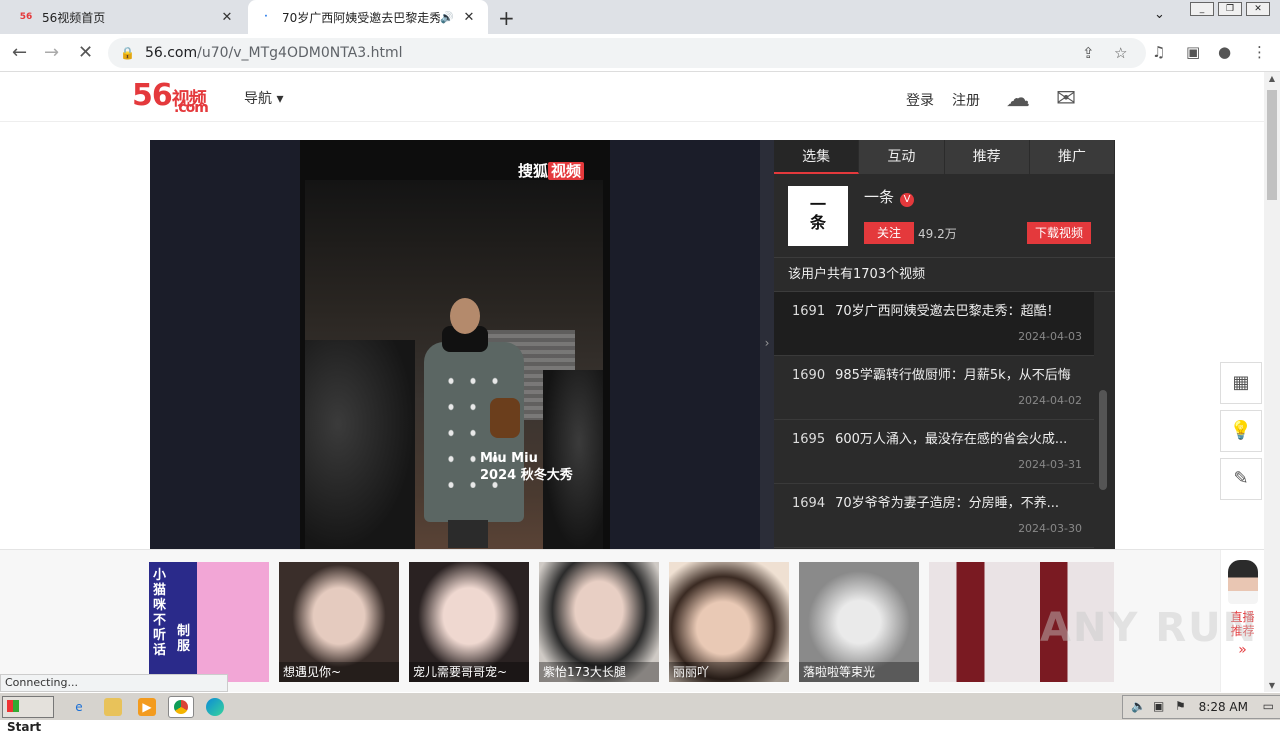 This screenshot has width=1280, height=737. What do you see at coordinates (818, 216) in the screenshot?
I see `avatar: 一条` at bounding box center [818, 216].